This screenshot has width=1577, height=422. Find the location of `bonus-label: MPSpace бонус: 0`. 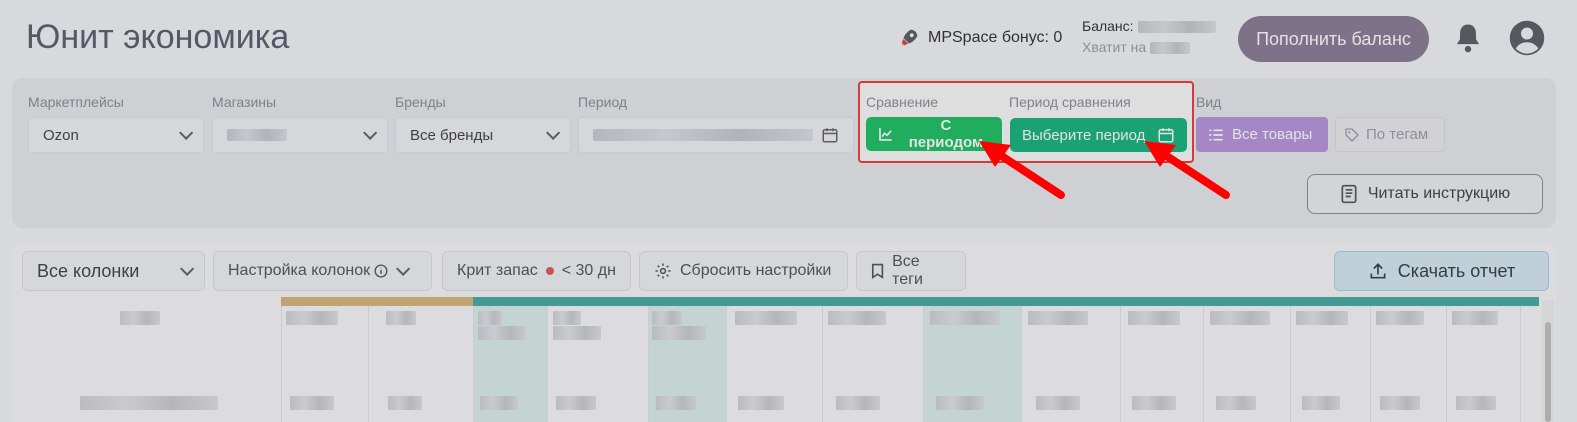

bonus-label: MPSpace бонус: 0 is located at coordinates (995, 37).